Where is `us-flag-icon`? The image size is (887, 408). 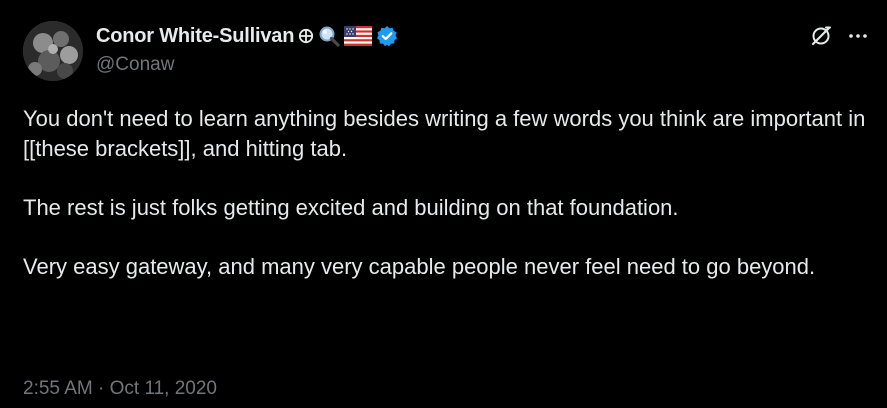
us-flag-icon is located at coordinates (358, 36).